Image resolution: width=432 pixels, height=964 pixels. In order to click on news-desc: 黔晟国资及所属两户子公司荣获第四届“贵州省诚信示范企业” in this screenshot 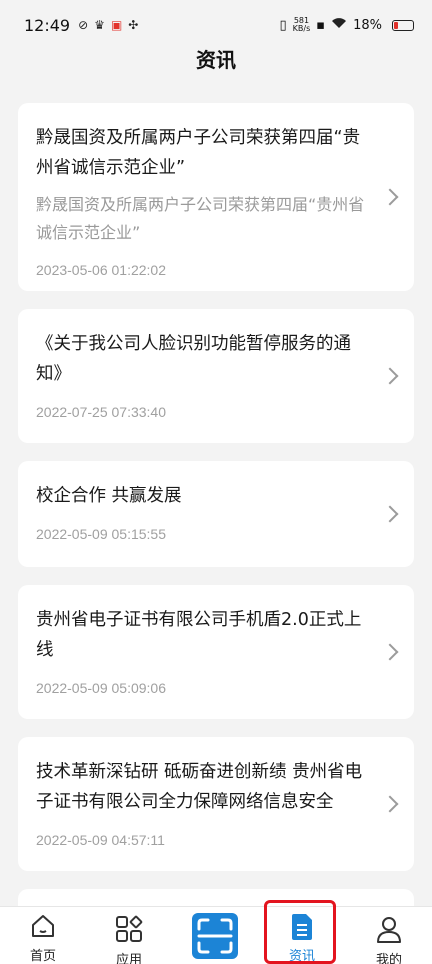, I will do `click(200, 218)`.